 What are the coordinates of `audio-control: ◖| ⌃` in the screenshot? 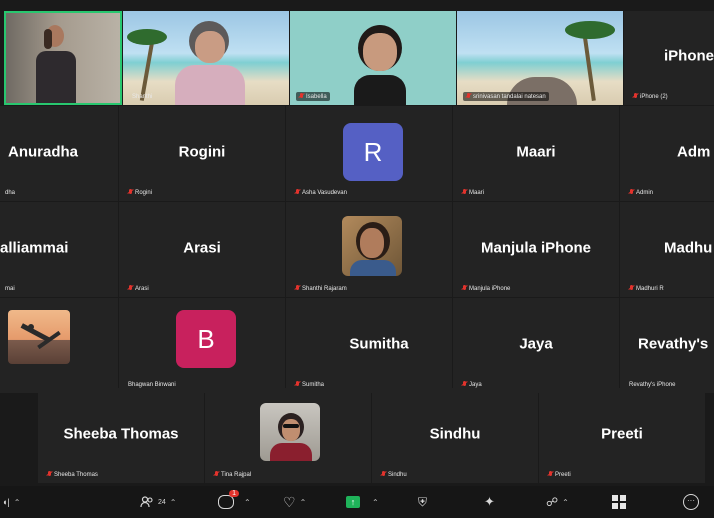 It's located at (11, 502).